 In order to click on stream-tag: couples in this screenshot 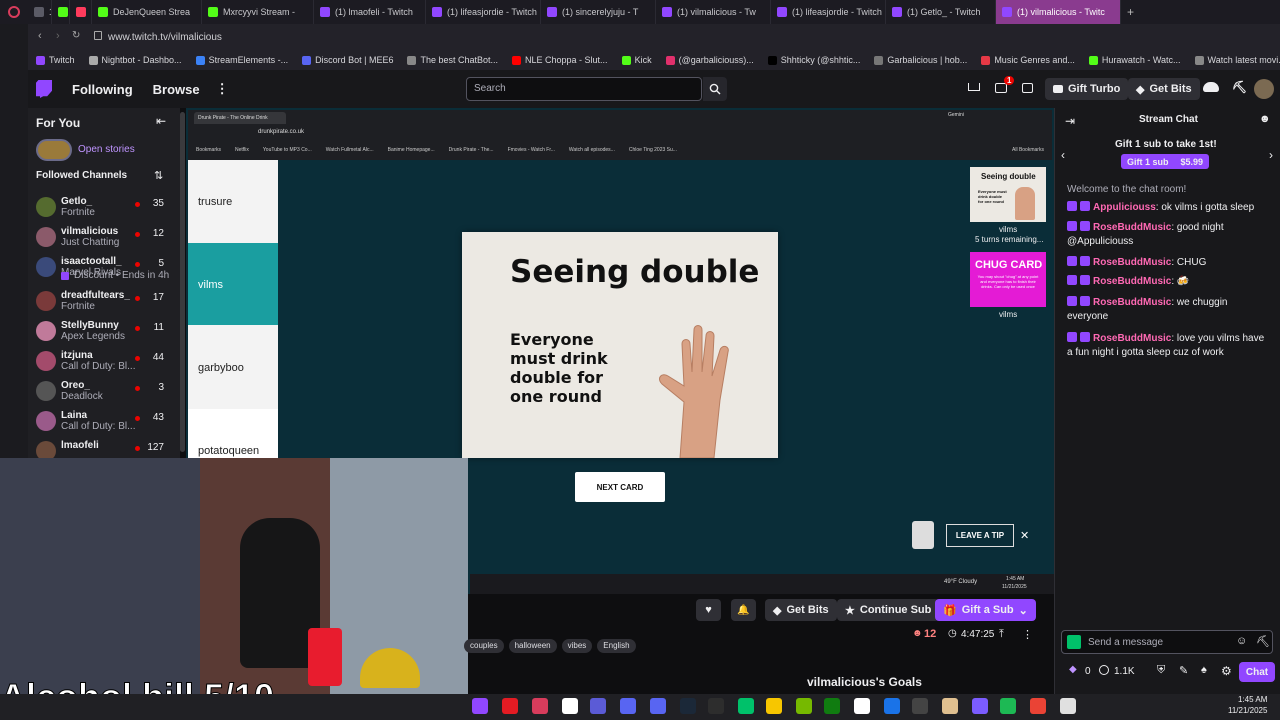, I will do `click(484, 646)`.